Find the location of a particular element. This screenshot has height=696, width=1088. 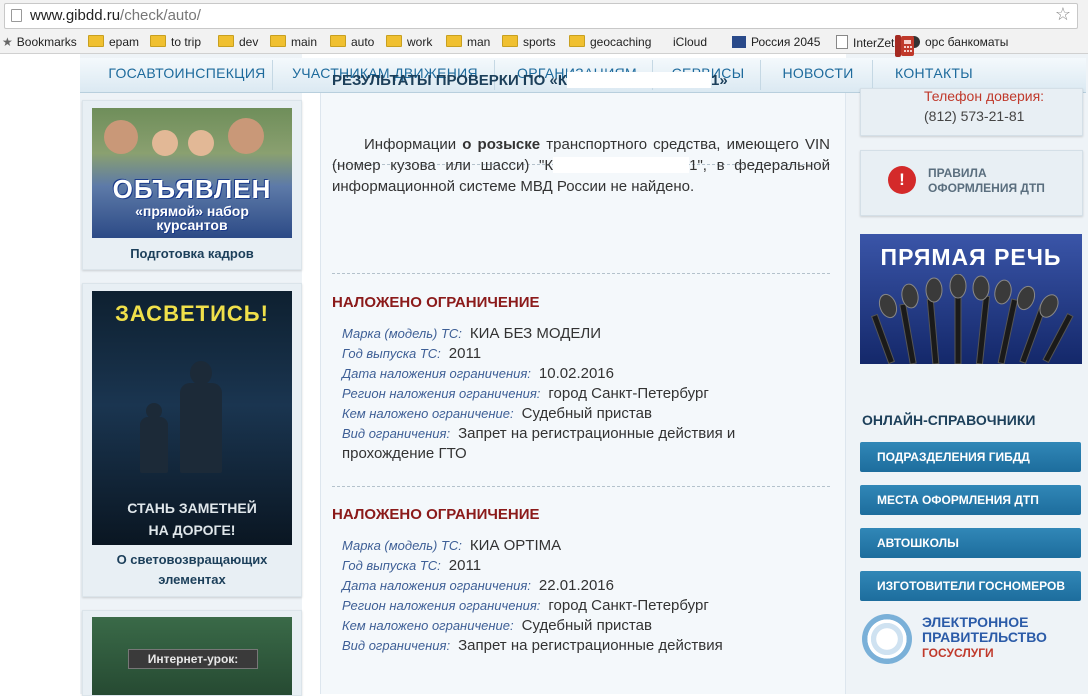

date-value: 22.01.2016 is located at coordinates (576, 585).